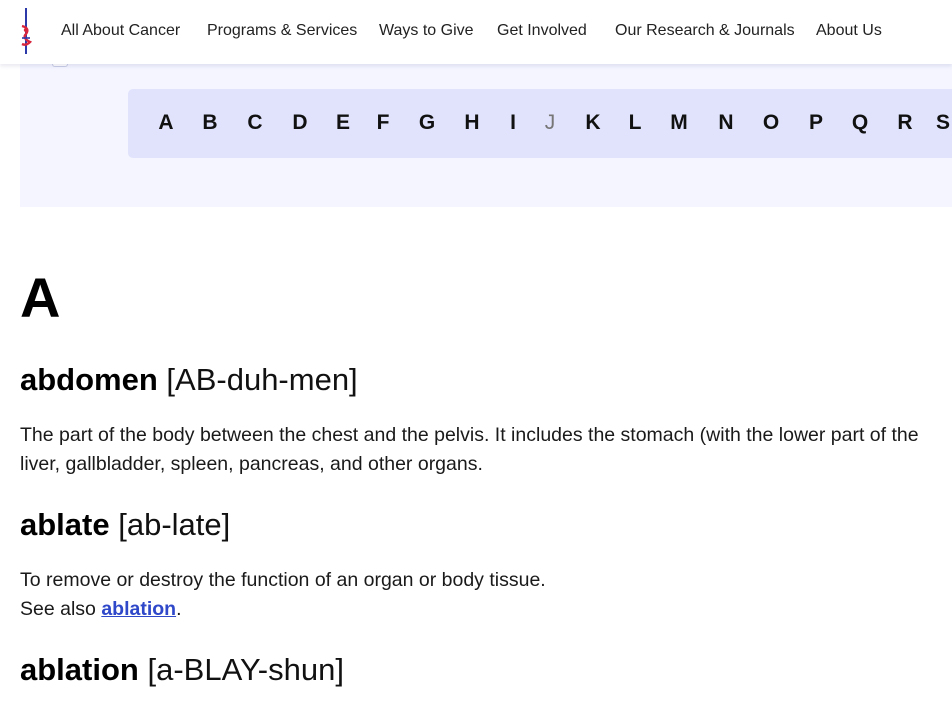 The width and height of the screenshot is (952, 720). I want to click on letter-g: G, so click(427, 123).